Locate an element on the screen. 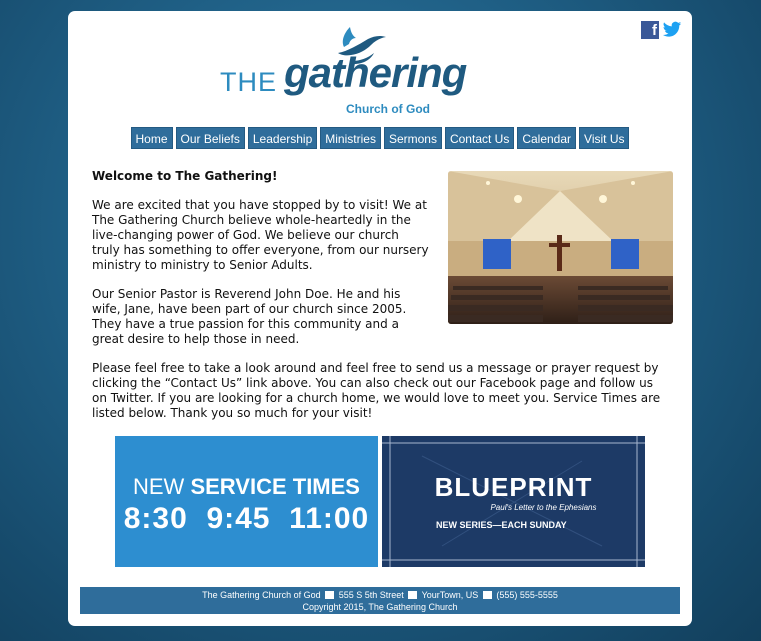  site-logo: THE gathering Church of God is located at coordinates (357, 73).